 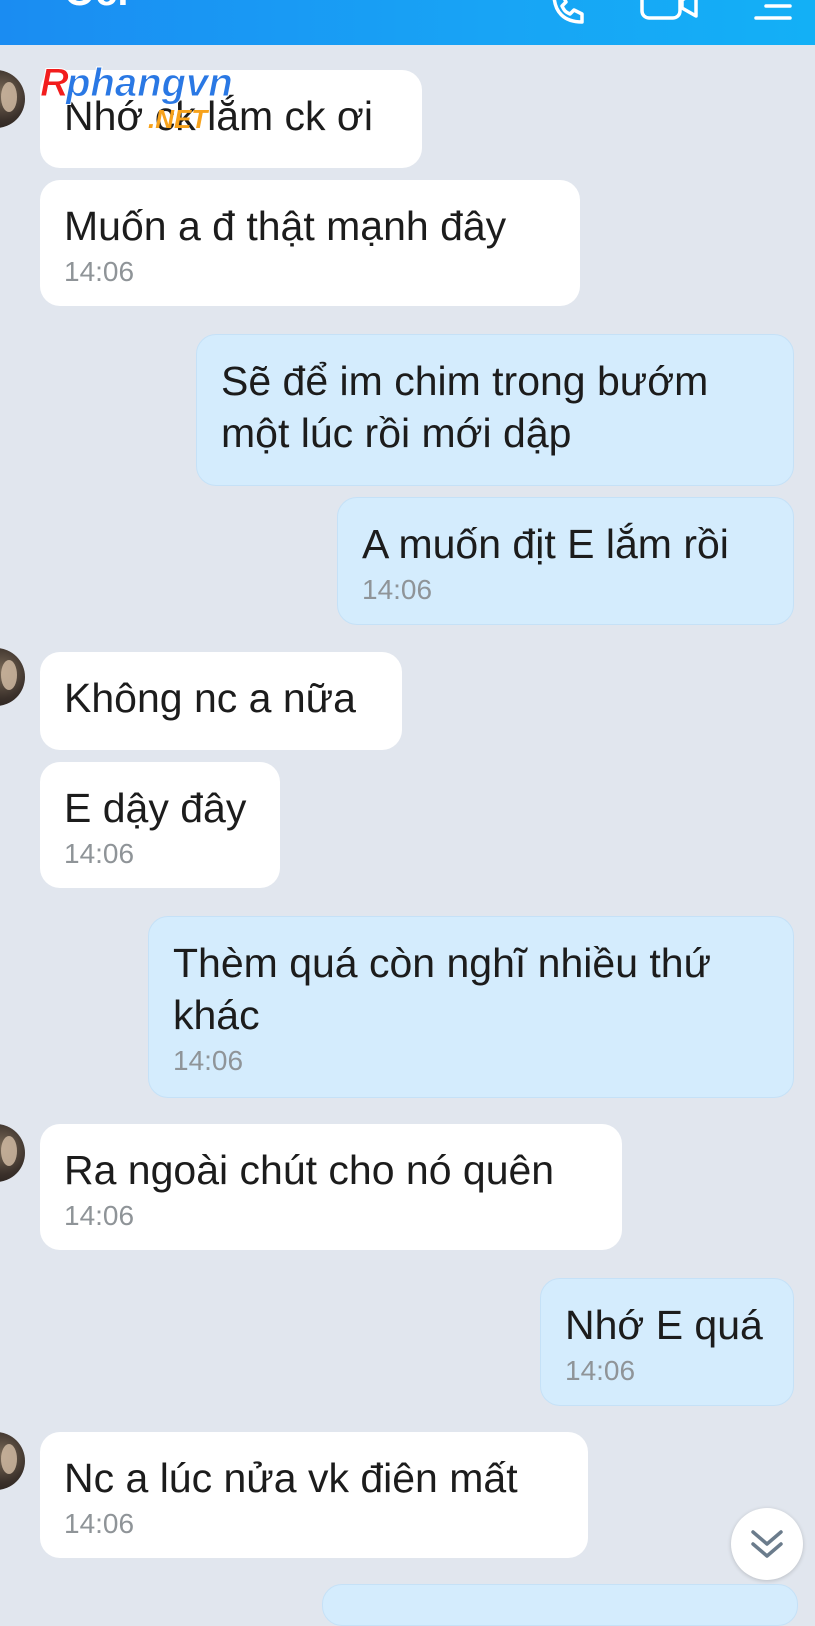 I want to click on menu-list-icon, so click(x=772, y=11).